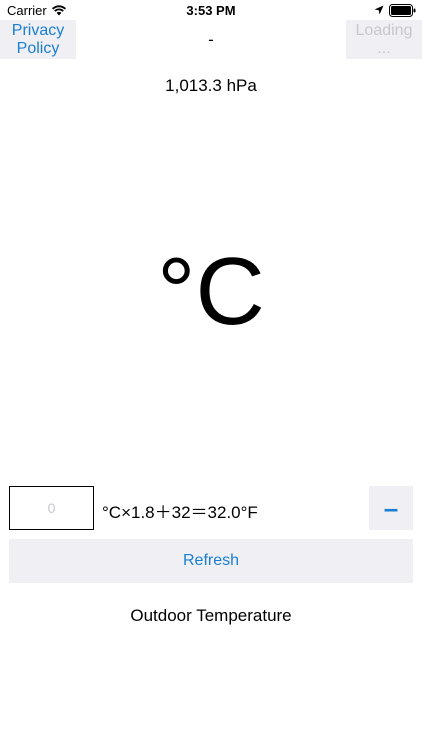 This screenshot has width=422, height=750. I want to click on location-arrow-icon, so click(379, 10).